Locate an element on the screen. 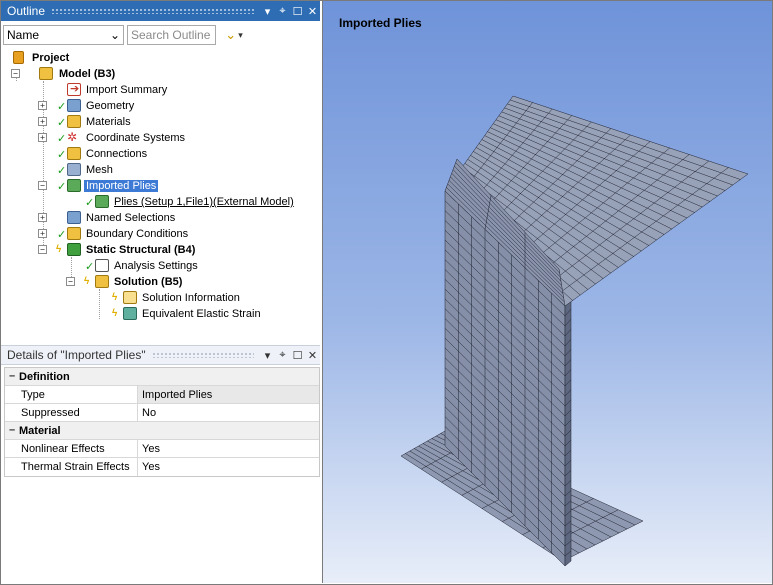  tree-label: Analysis Settings is located at coordinates (156, 266).